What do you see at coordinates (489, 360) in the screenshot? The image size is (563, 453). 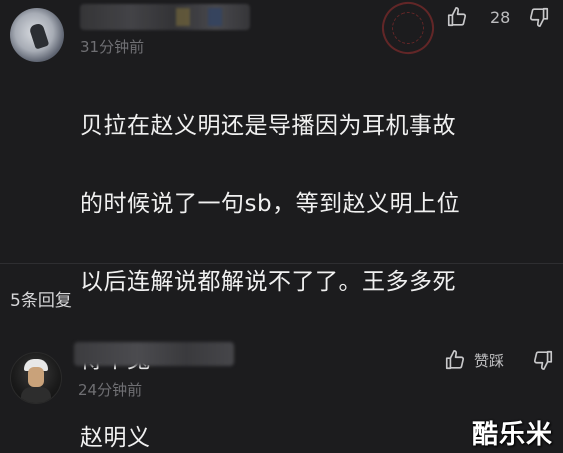 I see `like-dislike-label: 赞踩` at bounding box center [489, 360].